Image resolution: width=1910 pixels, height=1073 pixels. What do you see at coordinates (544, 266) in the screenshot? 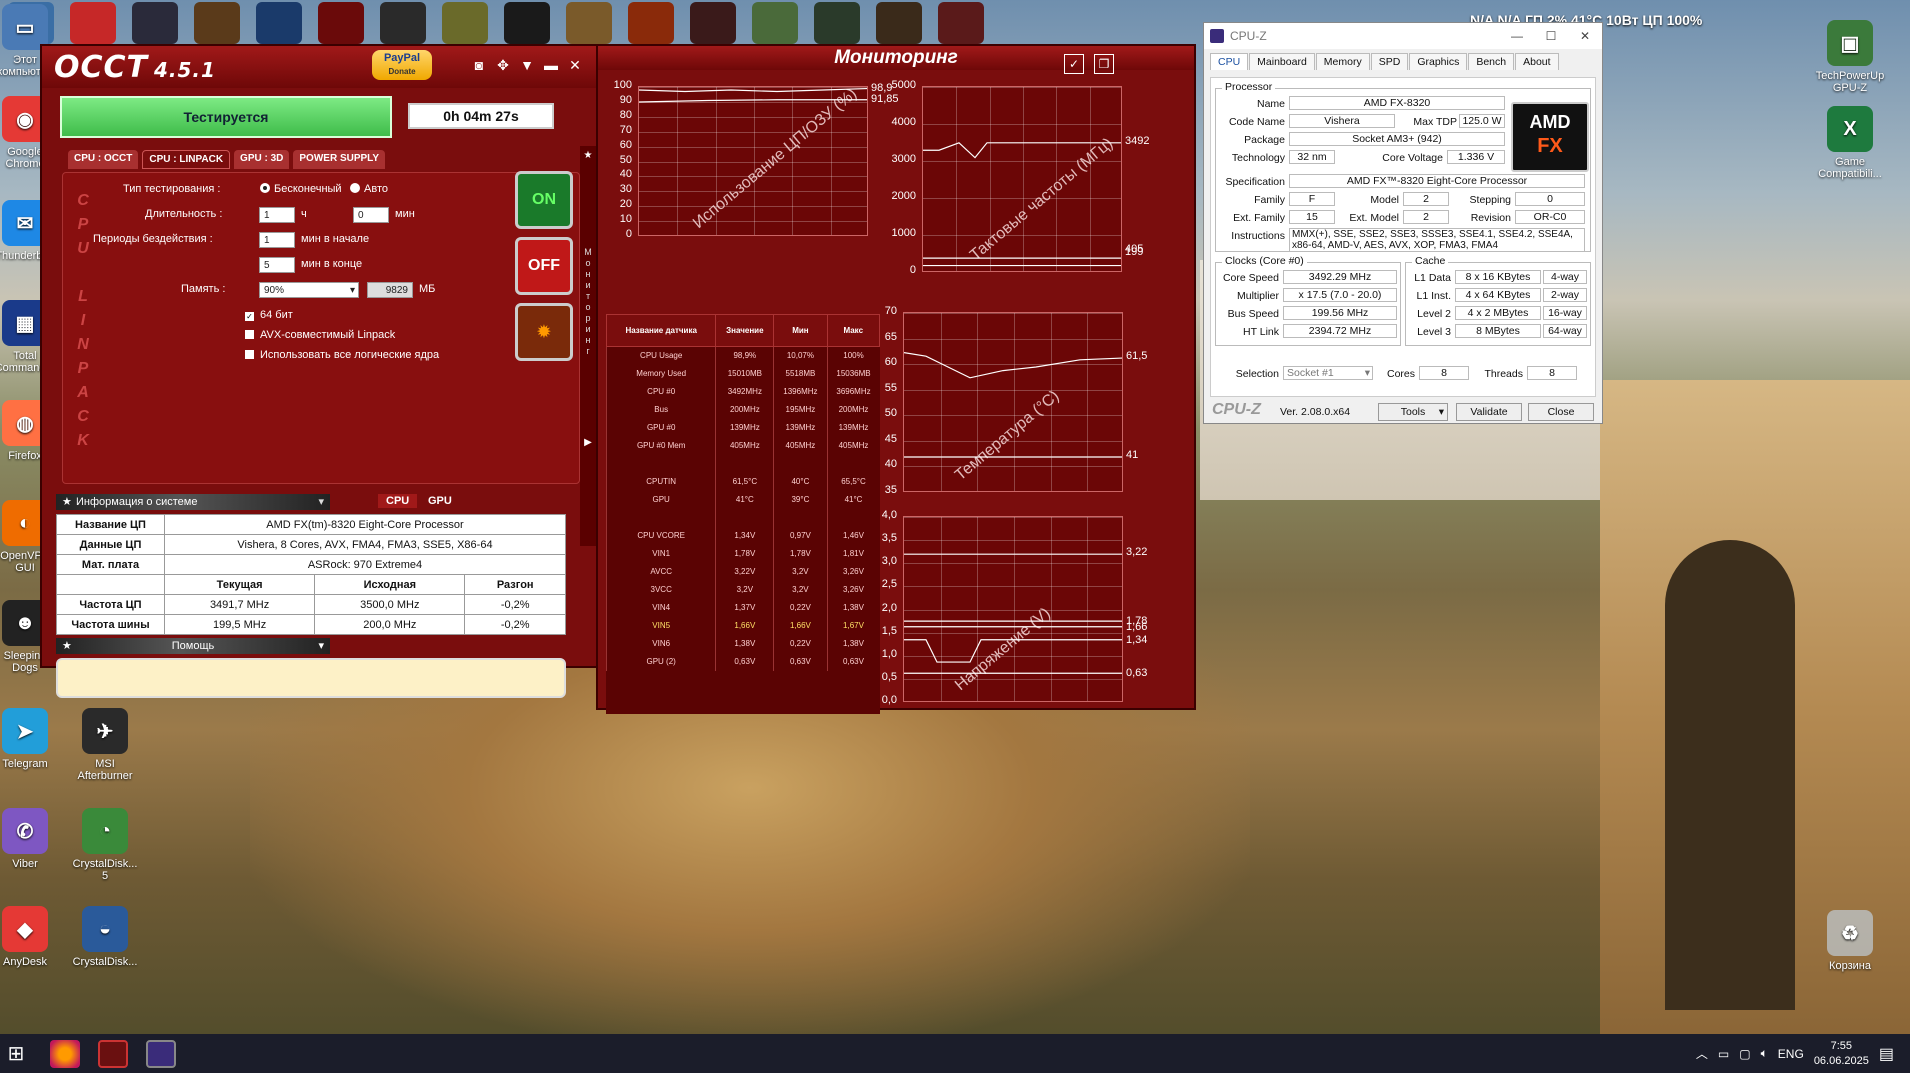
I see `off-button: OFF` at bounding box center [544, 266].